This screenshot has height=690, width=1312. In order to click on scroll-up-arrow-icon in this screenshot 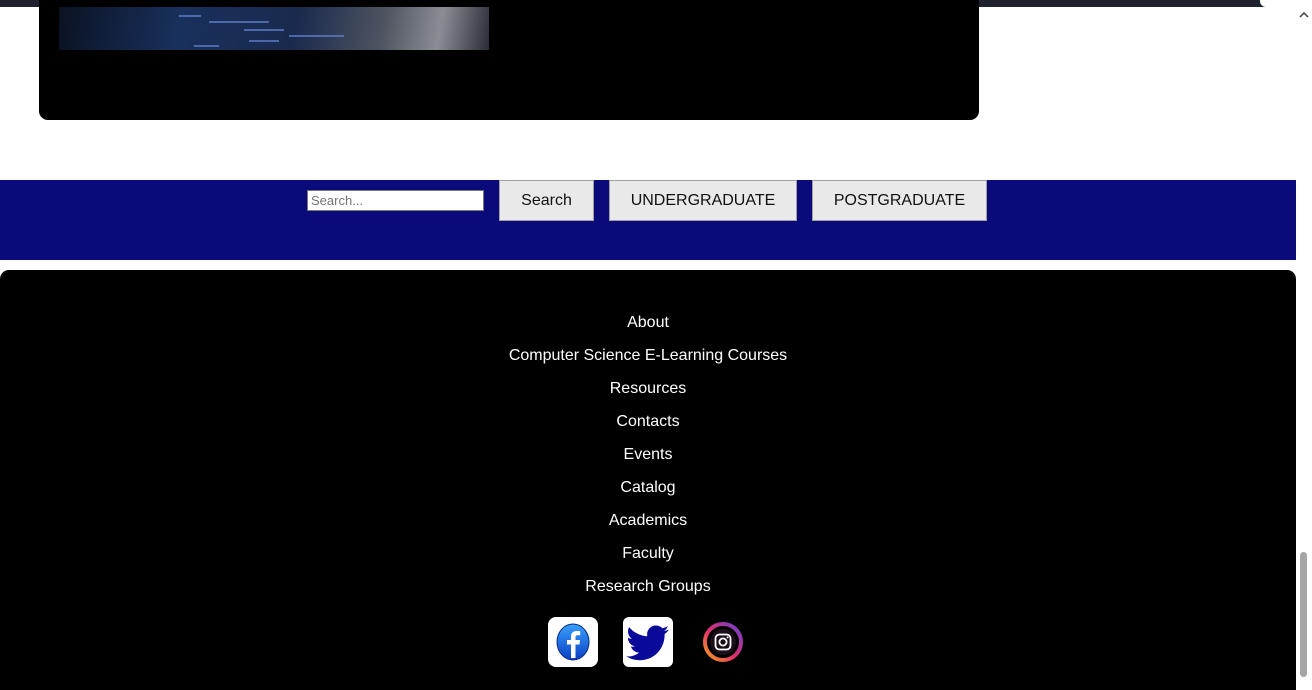, I will do `click(1304, 15)`.